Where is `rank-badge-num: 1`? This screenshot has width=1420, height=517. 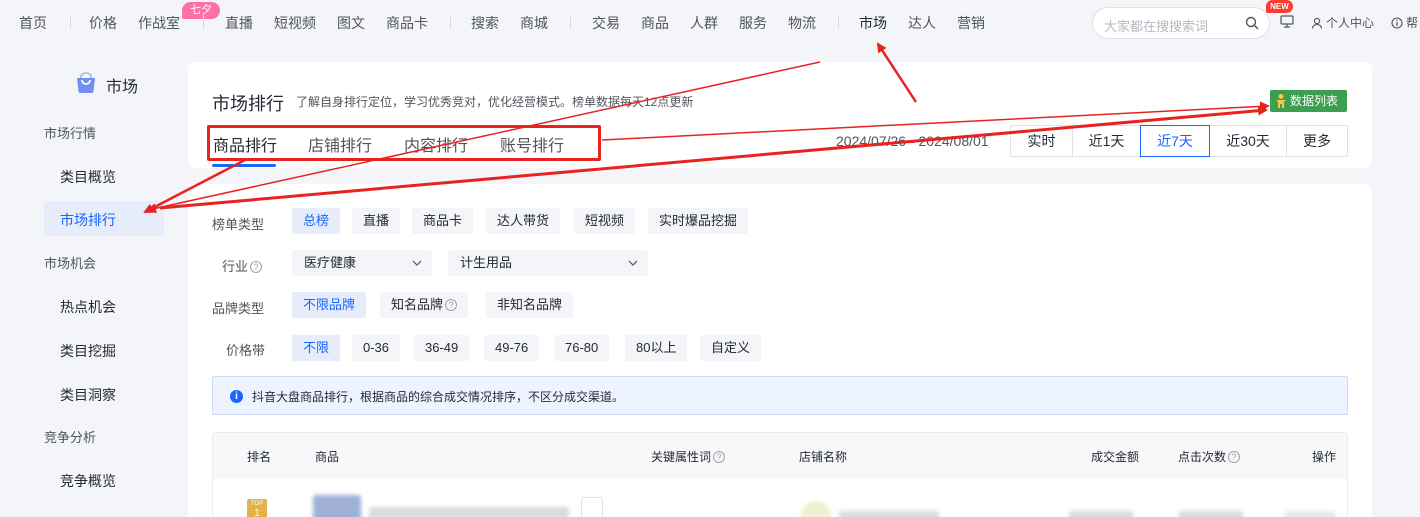 rank-badge-num: 1 is located at coordinates (257, 512).